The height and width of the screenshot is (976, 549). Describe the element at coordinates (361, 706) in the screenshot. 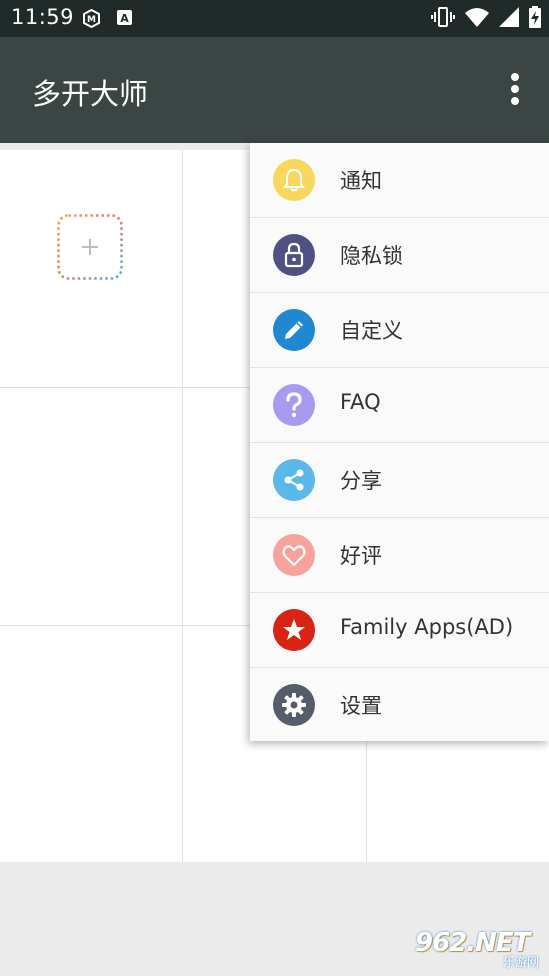

I see `menu-item-label: 设置` at that location.